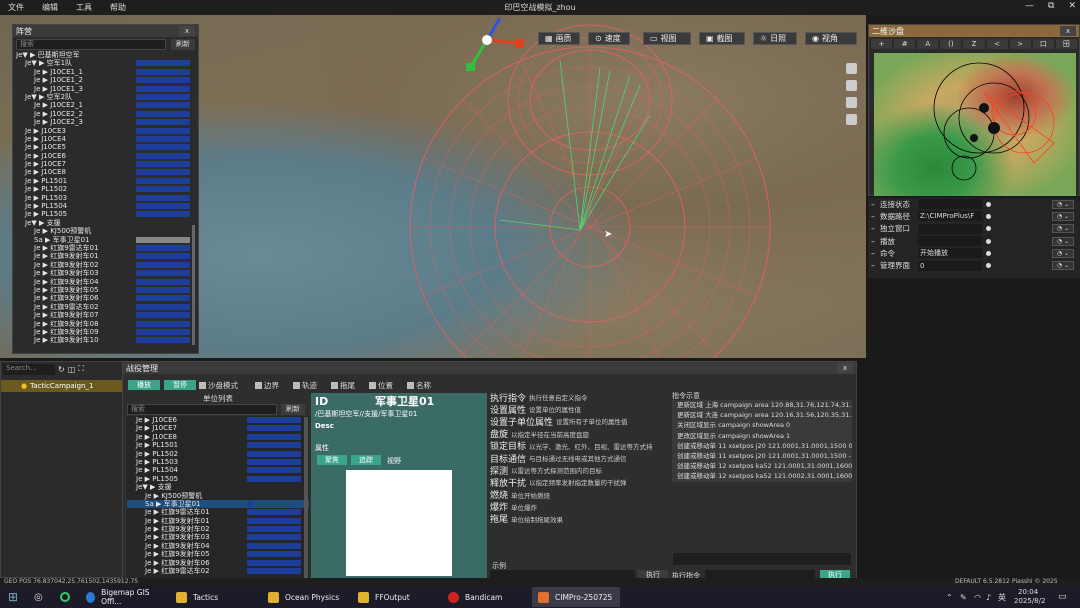 Image resolution: width=1080 pixels, height=608 pixels. Describe the element at coordinates (1002, 597) in the screenshot. I see `input-language: 英` at that location.